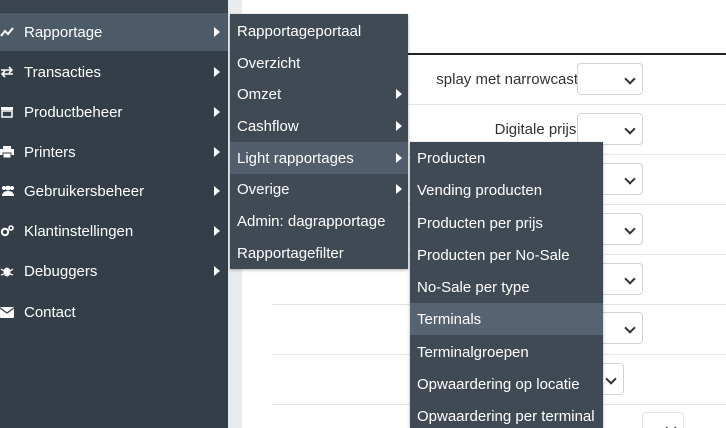  What do you see at coordinates (610, 79) in the screenshot?
I see `narrowcasting-select` at bounding box center [610, 79].